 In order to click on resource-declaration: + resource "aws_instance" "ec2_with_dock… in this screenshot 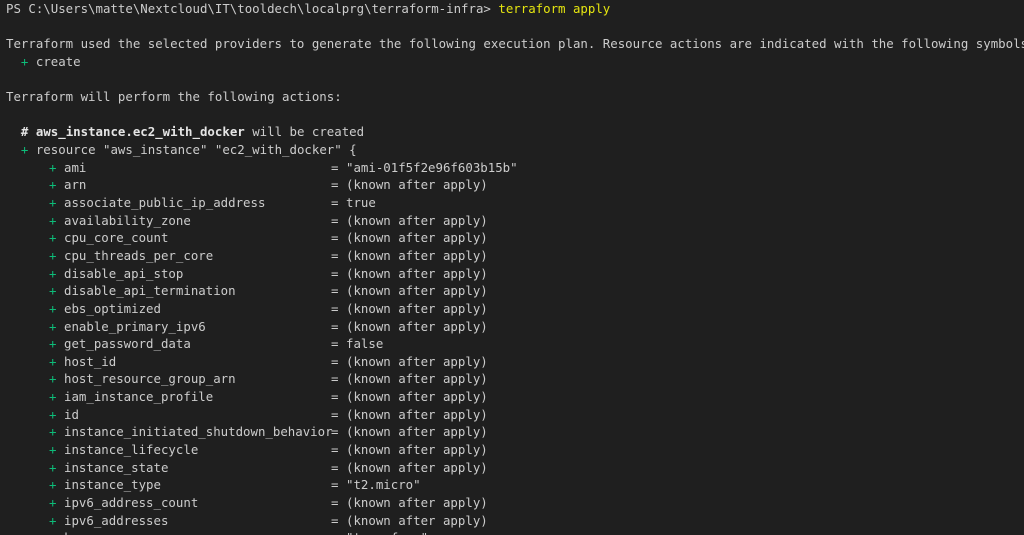, I will do `click(512, 150)`.